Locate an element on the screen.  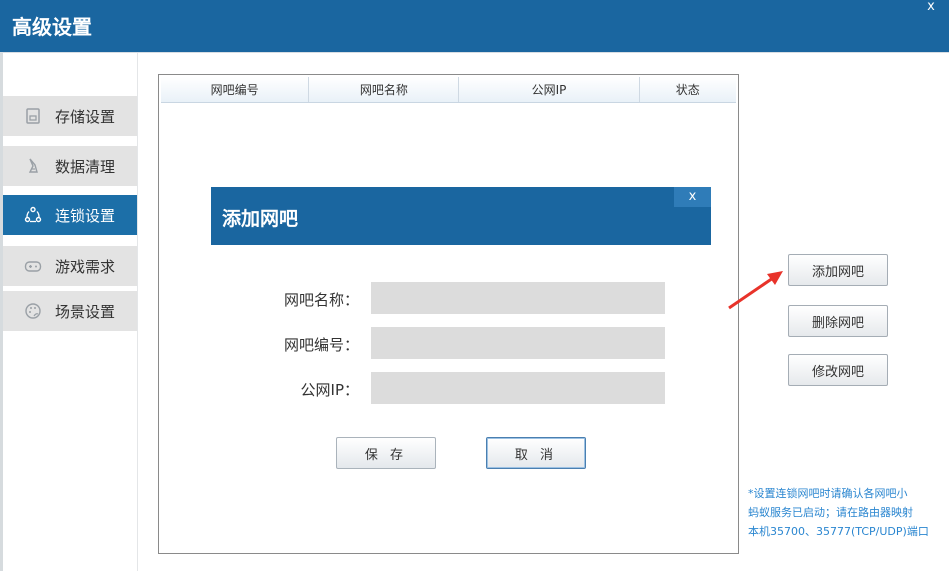
sidebar-divider is located at coordinates (137, 312).